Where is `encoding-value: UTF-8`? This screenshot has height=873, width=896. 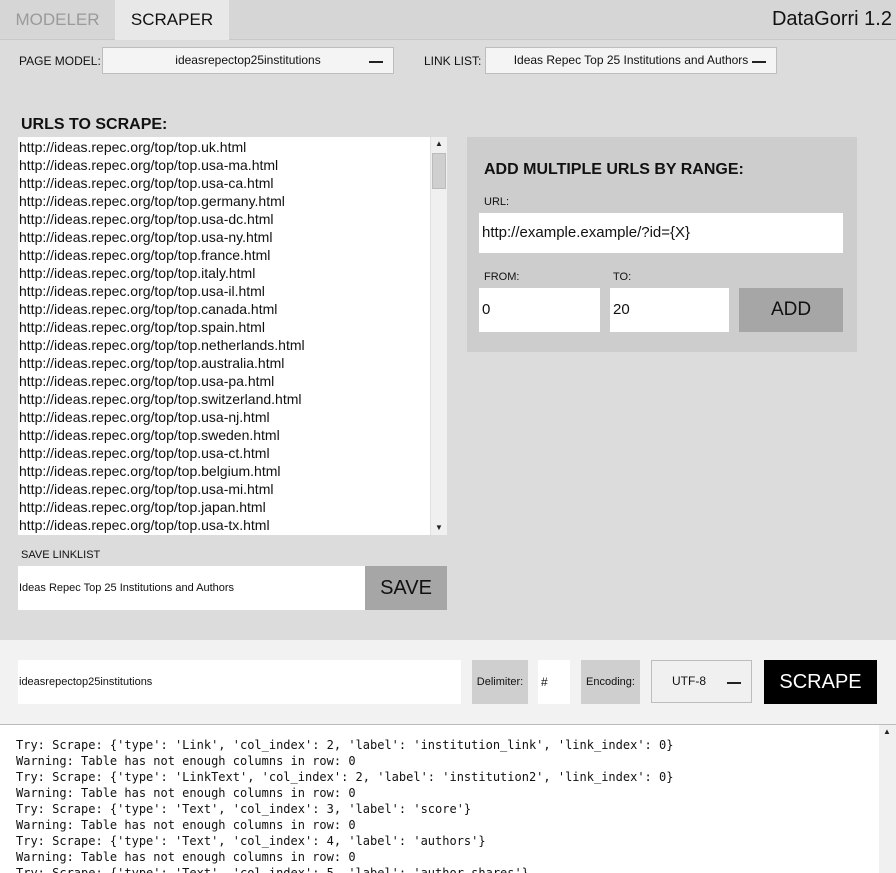 encoding-value: UTF-8 is located at coordinates (689, 681).